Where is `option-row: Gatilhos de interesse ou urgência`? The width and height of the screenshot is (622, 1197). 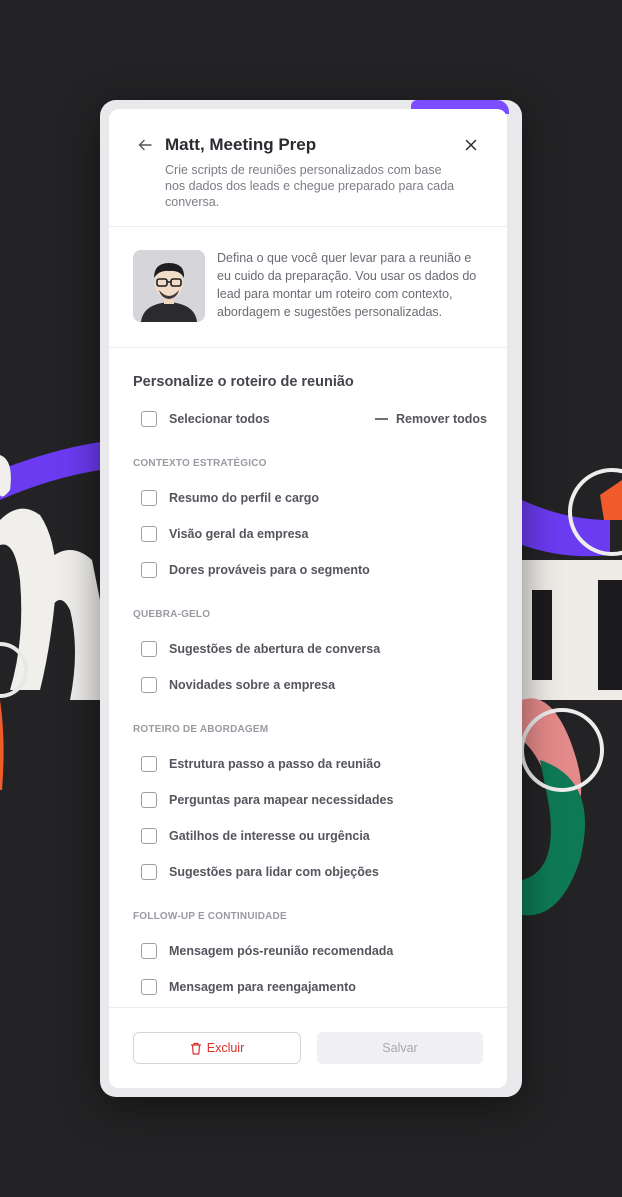
option-row: Gatilhos de interesse ou urgência is located at coordinates (251, 836).